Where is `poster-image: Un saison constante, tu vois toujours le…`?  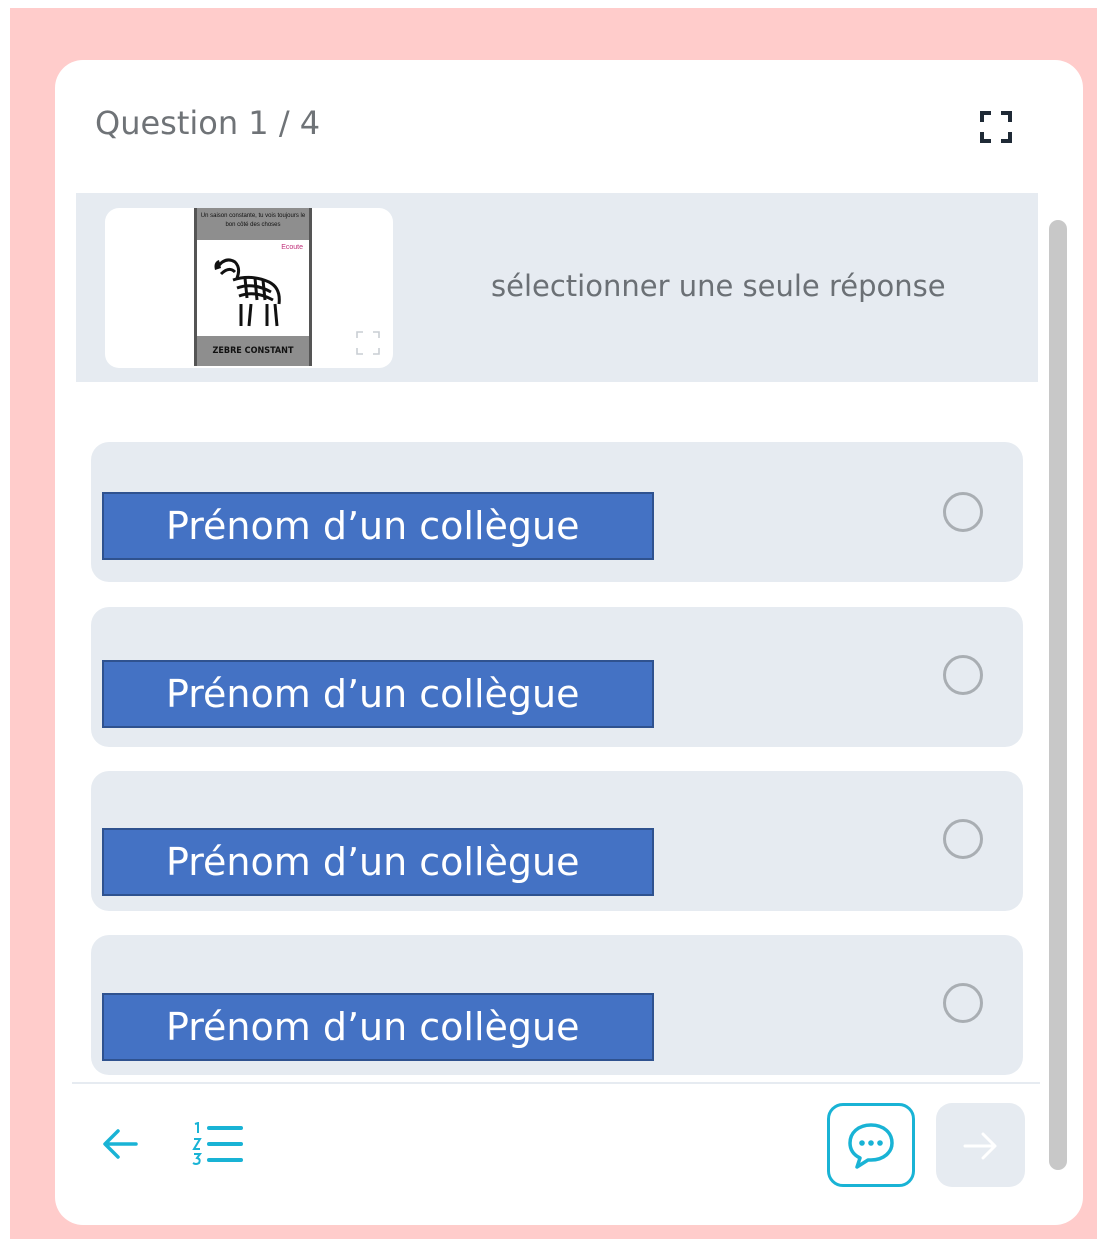 poster-image: Un saison constante, tu vois toujours le… is located at coordinates (253, 287).